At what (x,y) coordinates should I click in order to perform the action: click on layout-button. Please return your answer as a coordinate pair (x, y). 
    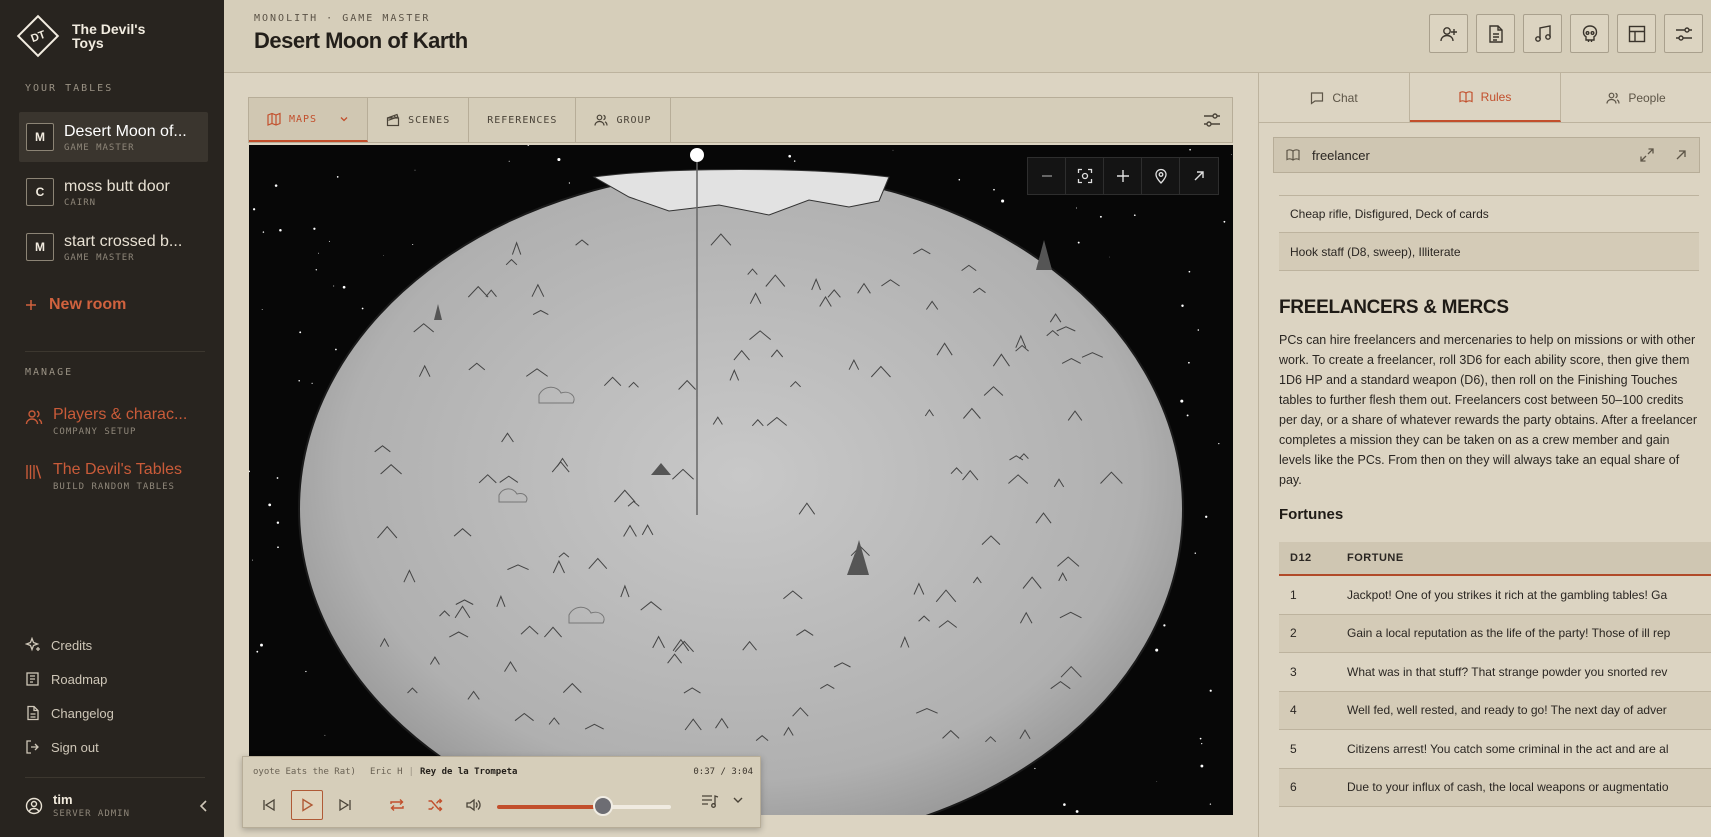
    Looking at the image, I should click on (1636, 33).